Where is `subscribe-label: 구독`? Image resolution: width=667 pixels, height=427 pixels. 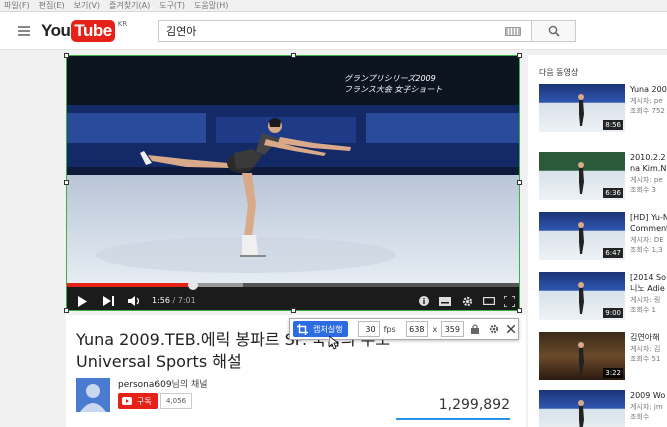
subscribe-label: 구독 is located at coordinates (144, 401).